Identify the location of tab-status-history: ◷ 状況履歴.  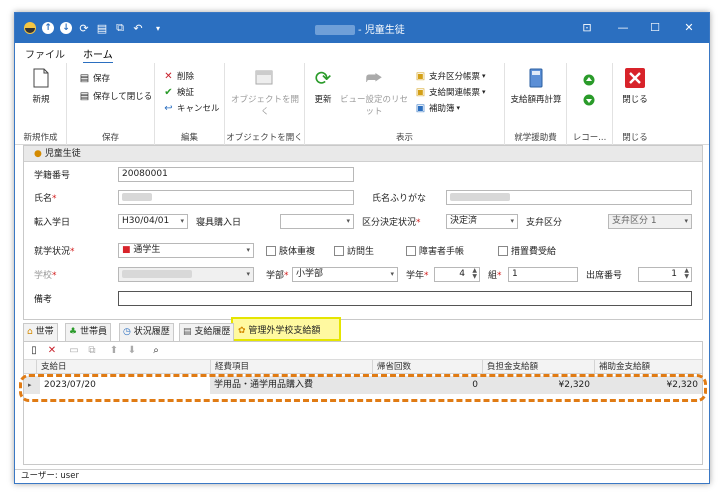
(146, 332).